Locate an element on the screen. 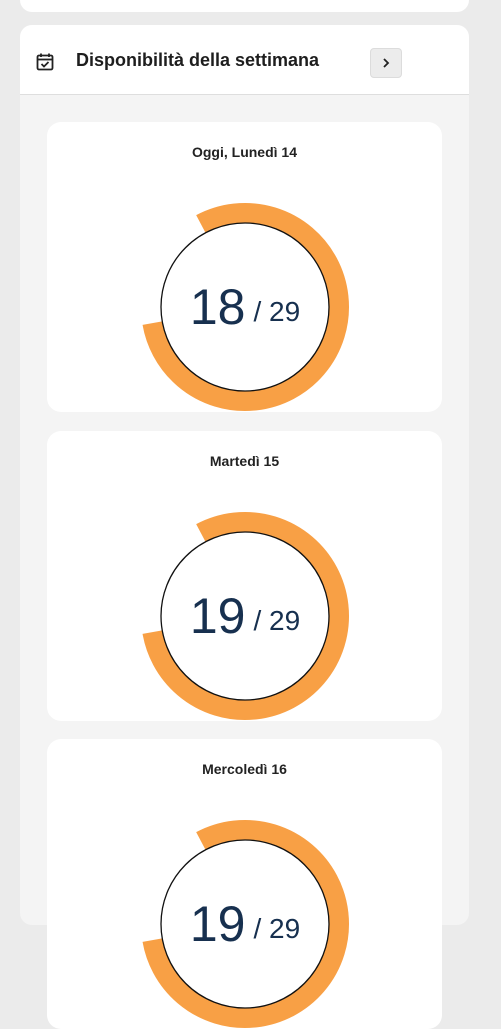  day-label: Martedì 15 is located at coordinates (244, 461).